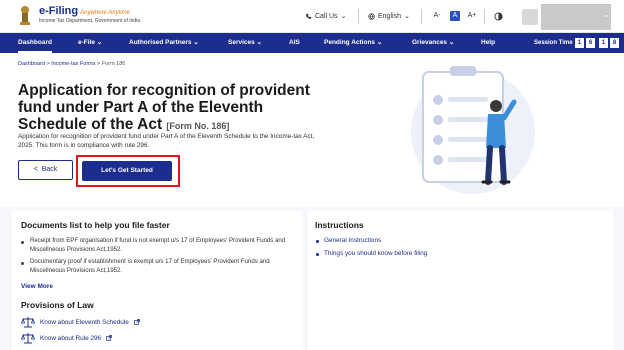 This screenshot has height=350, width=624. What do you see at coordinates (375, 253) in the screenshot?
I see `things-to-know-link: Things you should know before filing` at bounding box center [375, 253].